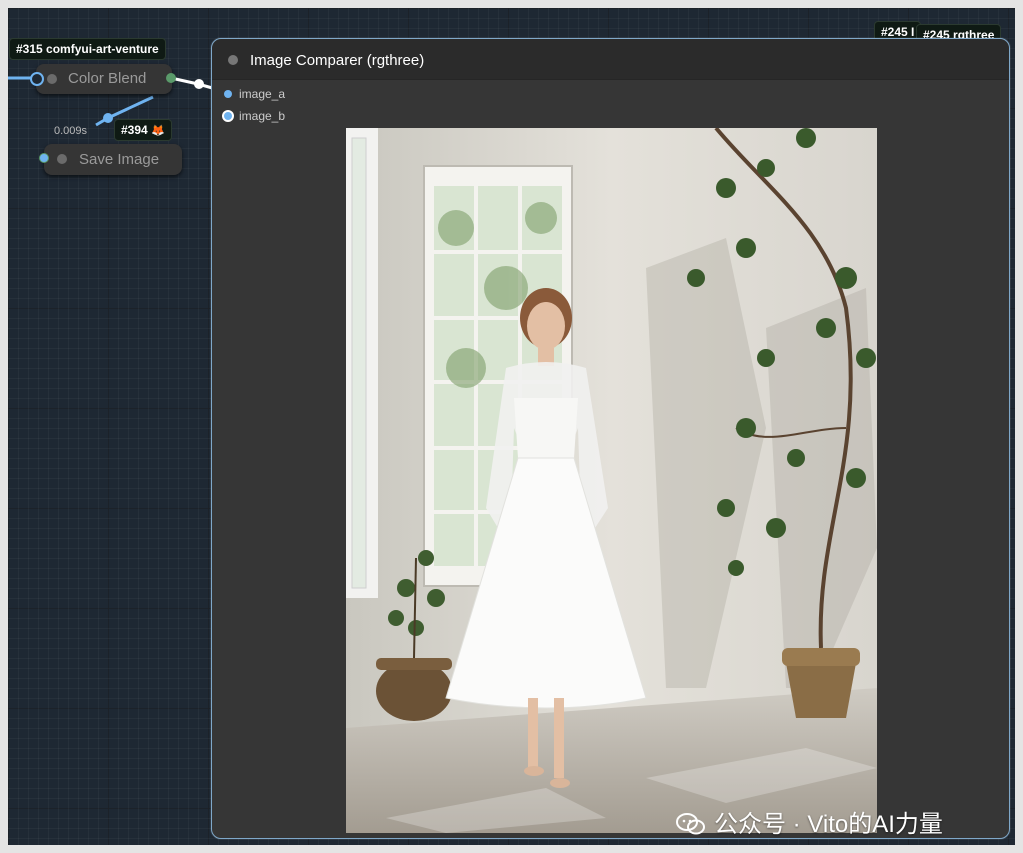 This screenshot has height=853, width=1023. I want to click on fox-icon: 🦊, so click(158, 131).